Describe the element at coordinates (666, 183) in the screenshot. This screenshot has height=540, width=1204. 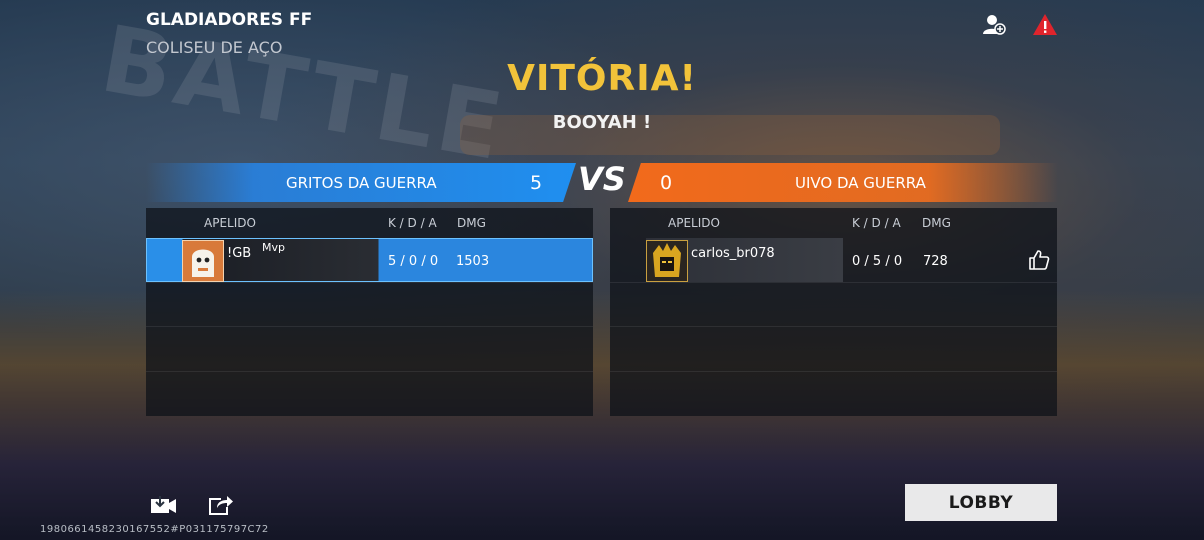
I see `team-right-score: 0` at that location.